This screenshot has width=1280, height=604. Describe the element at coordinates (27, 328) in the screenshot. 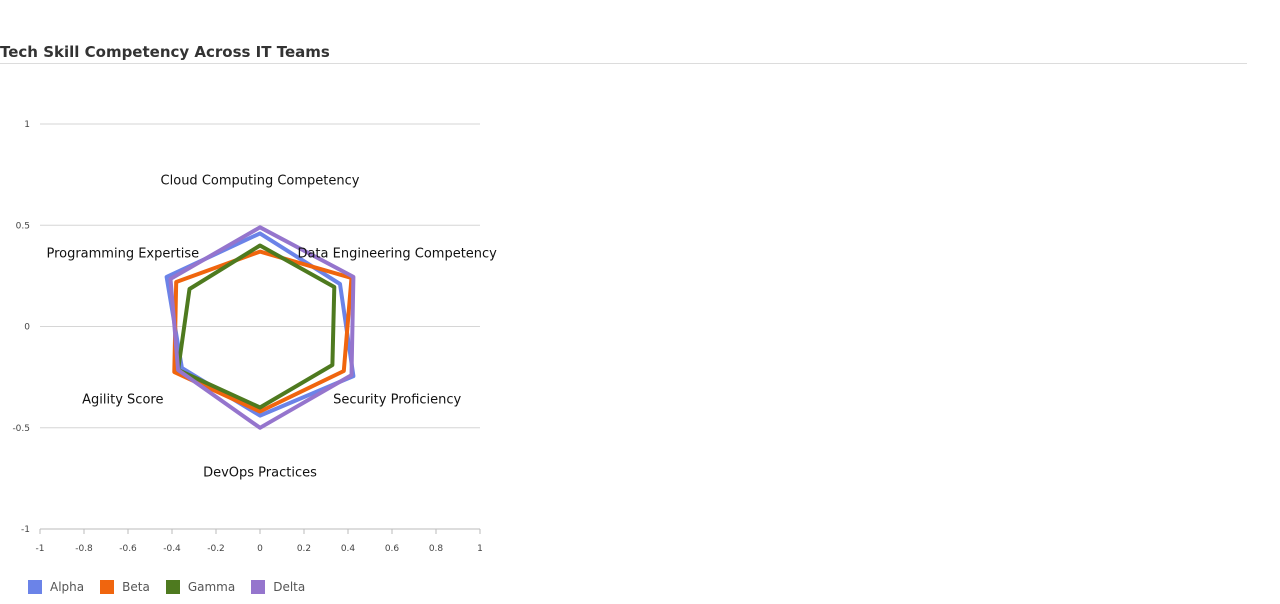

I see `y-tick-label: 0` at that location.